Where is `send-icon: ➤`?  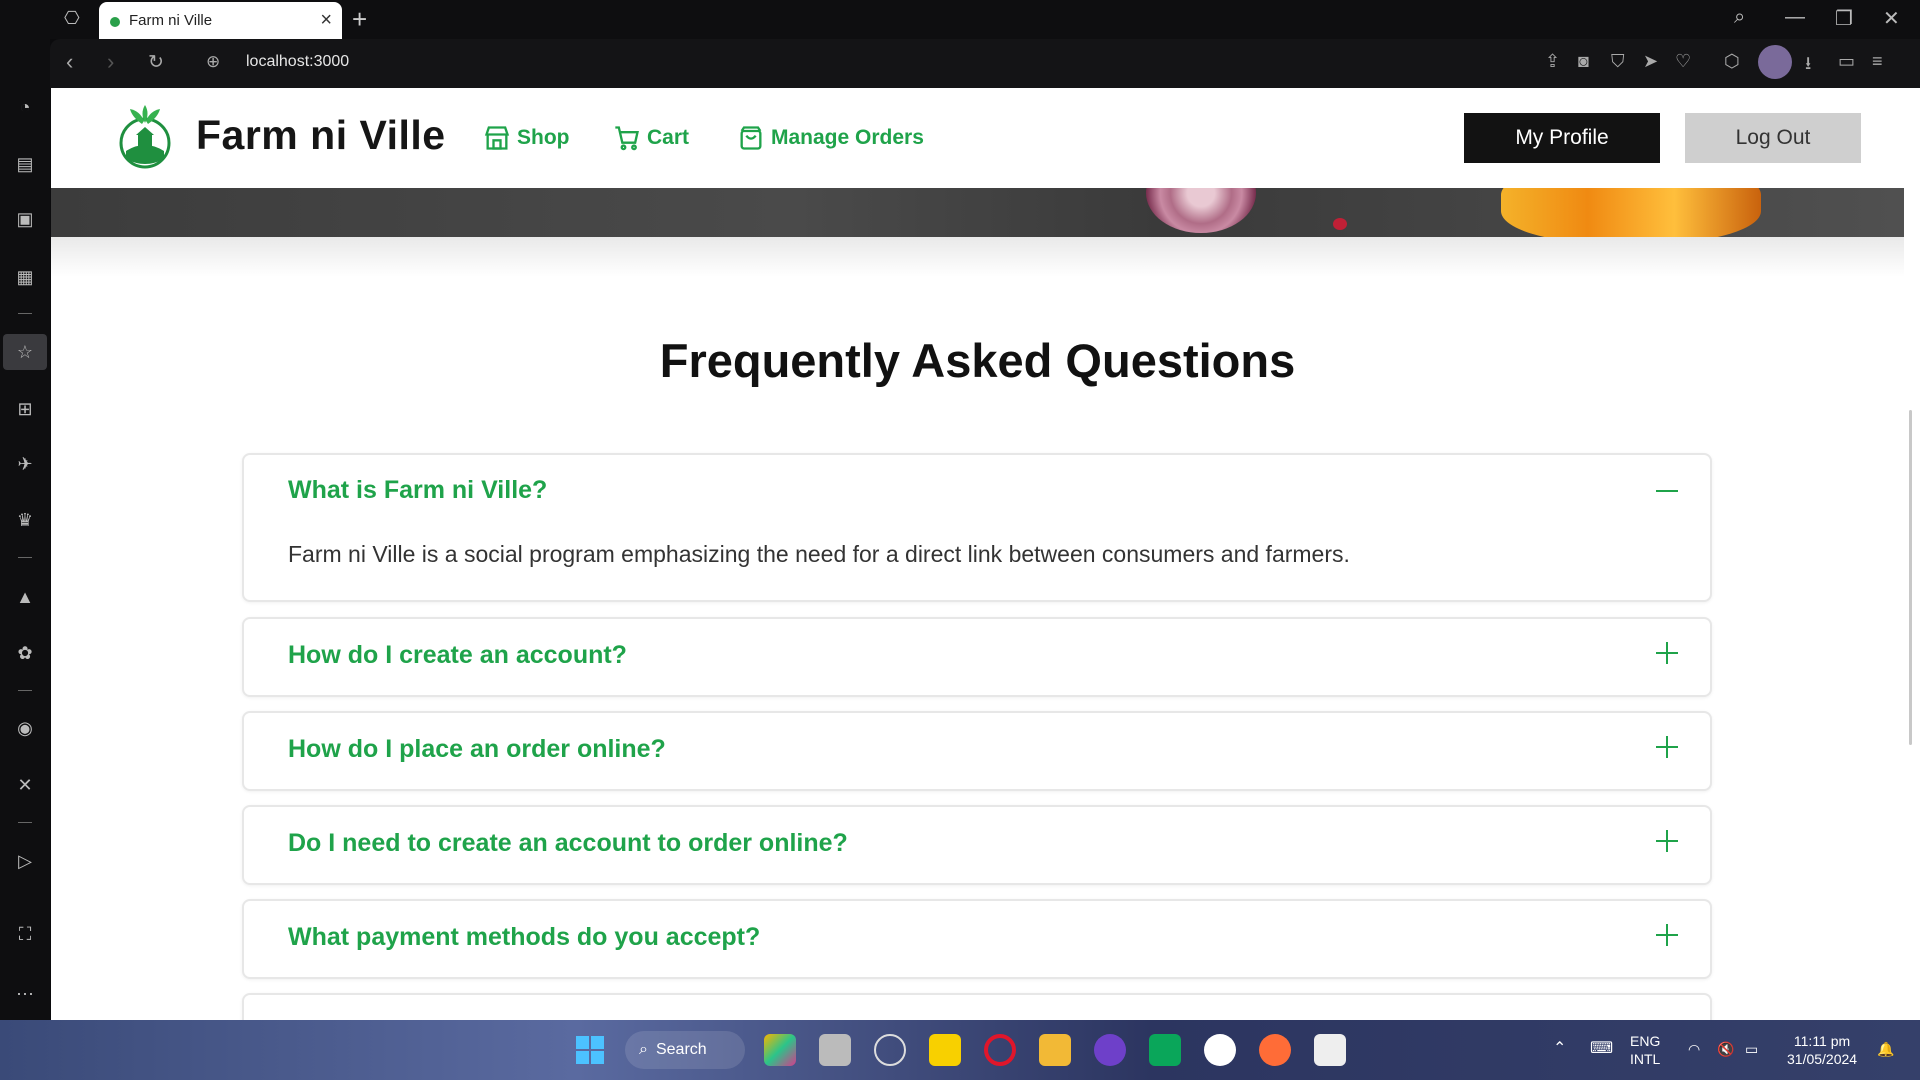
send-icon: ➤ is located at coordinates (1650, 61).